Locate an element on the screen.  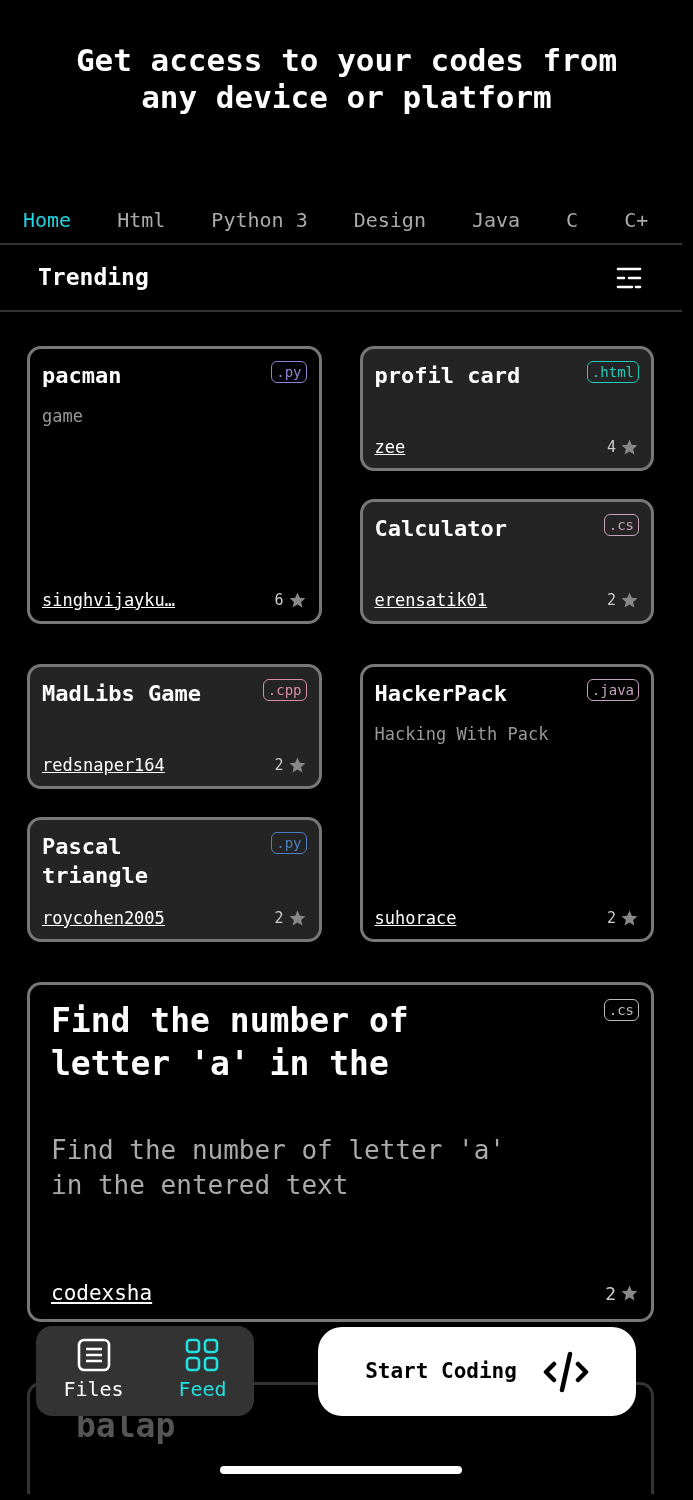
card-title: pacman is located at coordinates (82, 376).